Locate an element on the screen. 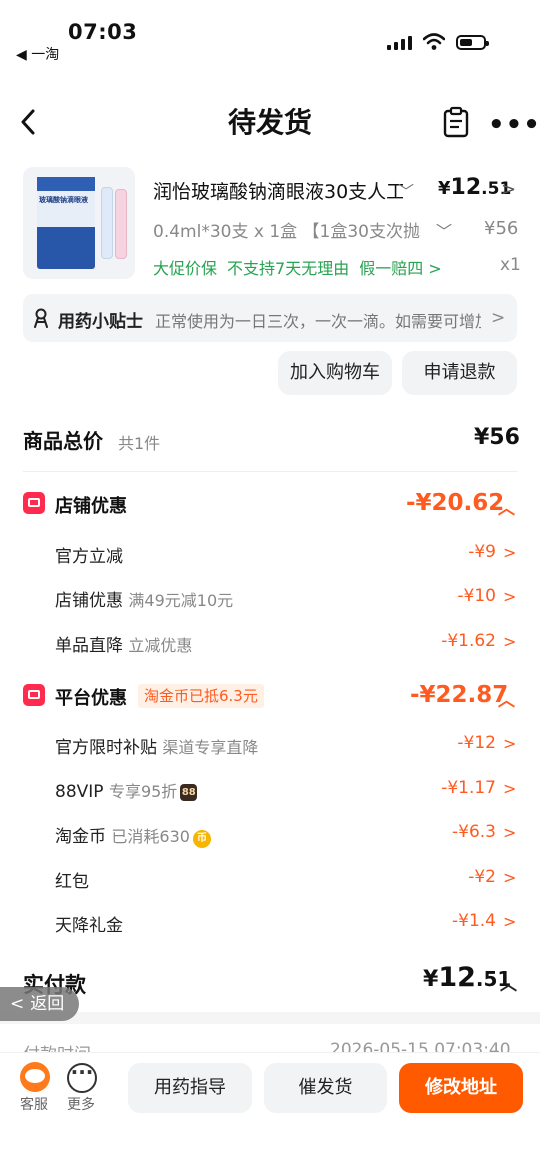 The width and height of the screenshot is (540, 1175). battery-icon is located at coordinates (472, 42).